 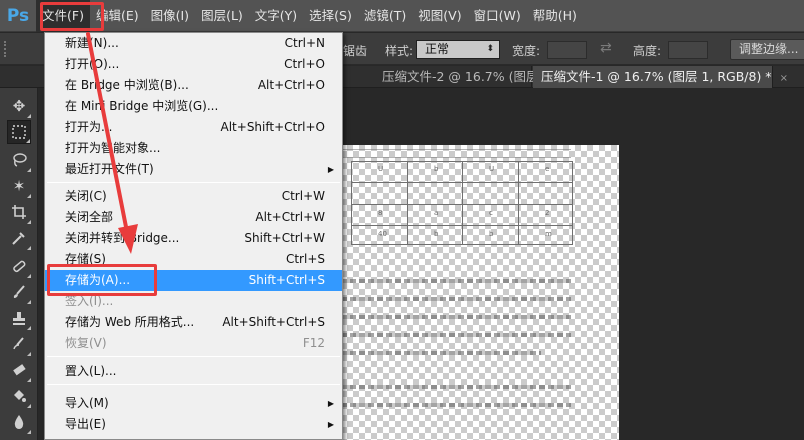 What do you see at coordinates (355, 51) in the screenshot?
I see `antialias-label: 锯齿` at bounding box center [355, 51].